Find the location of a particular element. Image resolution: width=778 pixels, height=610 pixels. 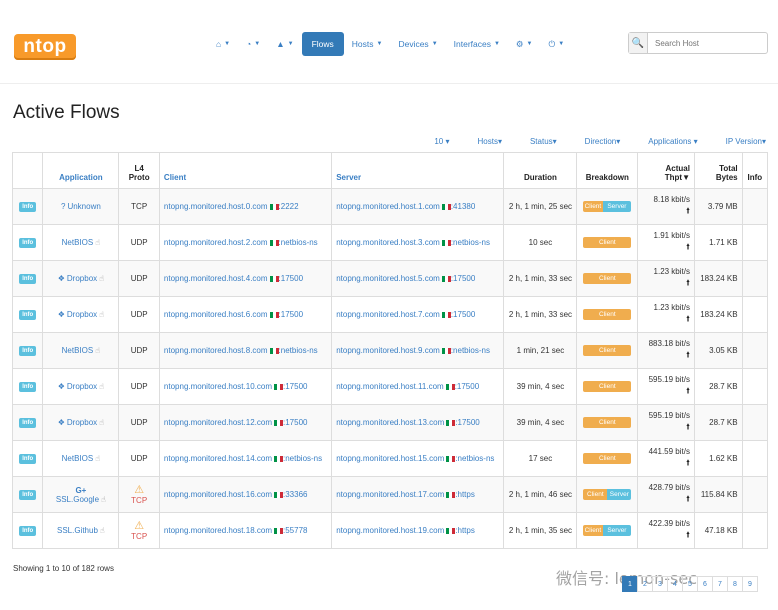

server-host: ntopng.monitored.host.15.com is located at coordinates (390, 458).